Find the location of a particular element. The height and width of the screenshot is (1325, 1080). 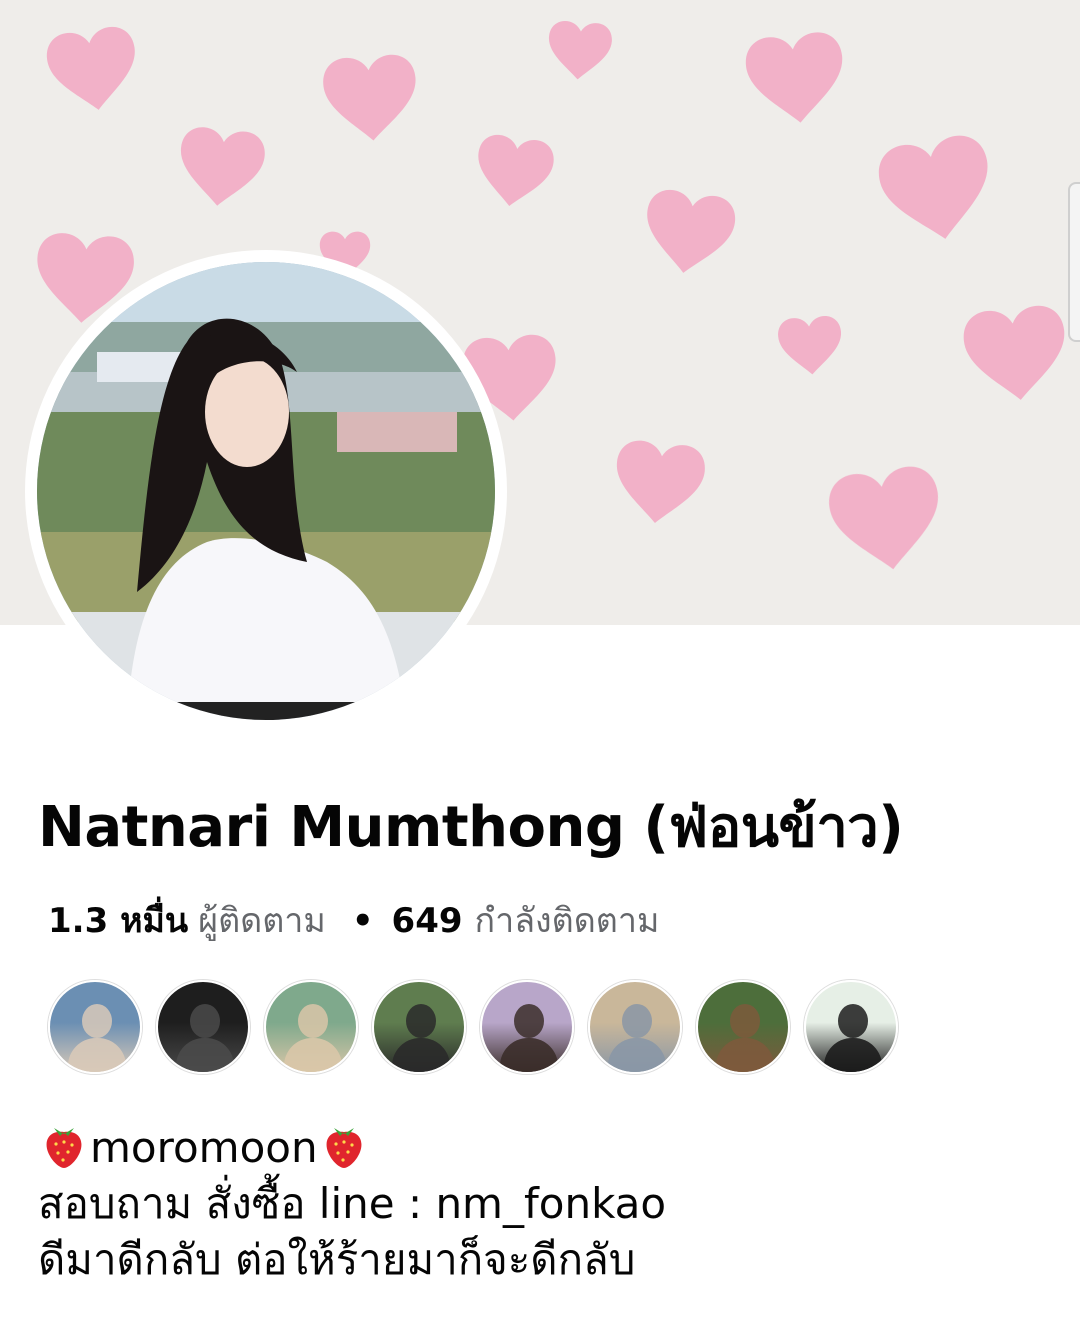

friend-avatars-row is located at coordinates (473, 1027).